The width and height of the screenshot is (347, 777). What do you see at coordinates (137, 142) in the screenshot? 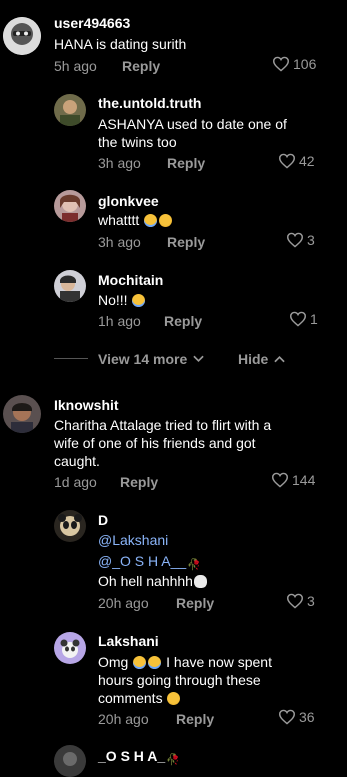
I see `comment-text-line: the twins too` at bounding box center [137, 142].